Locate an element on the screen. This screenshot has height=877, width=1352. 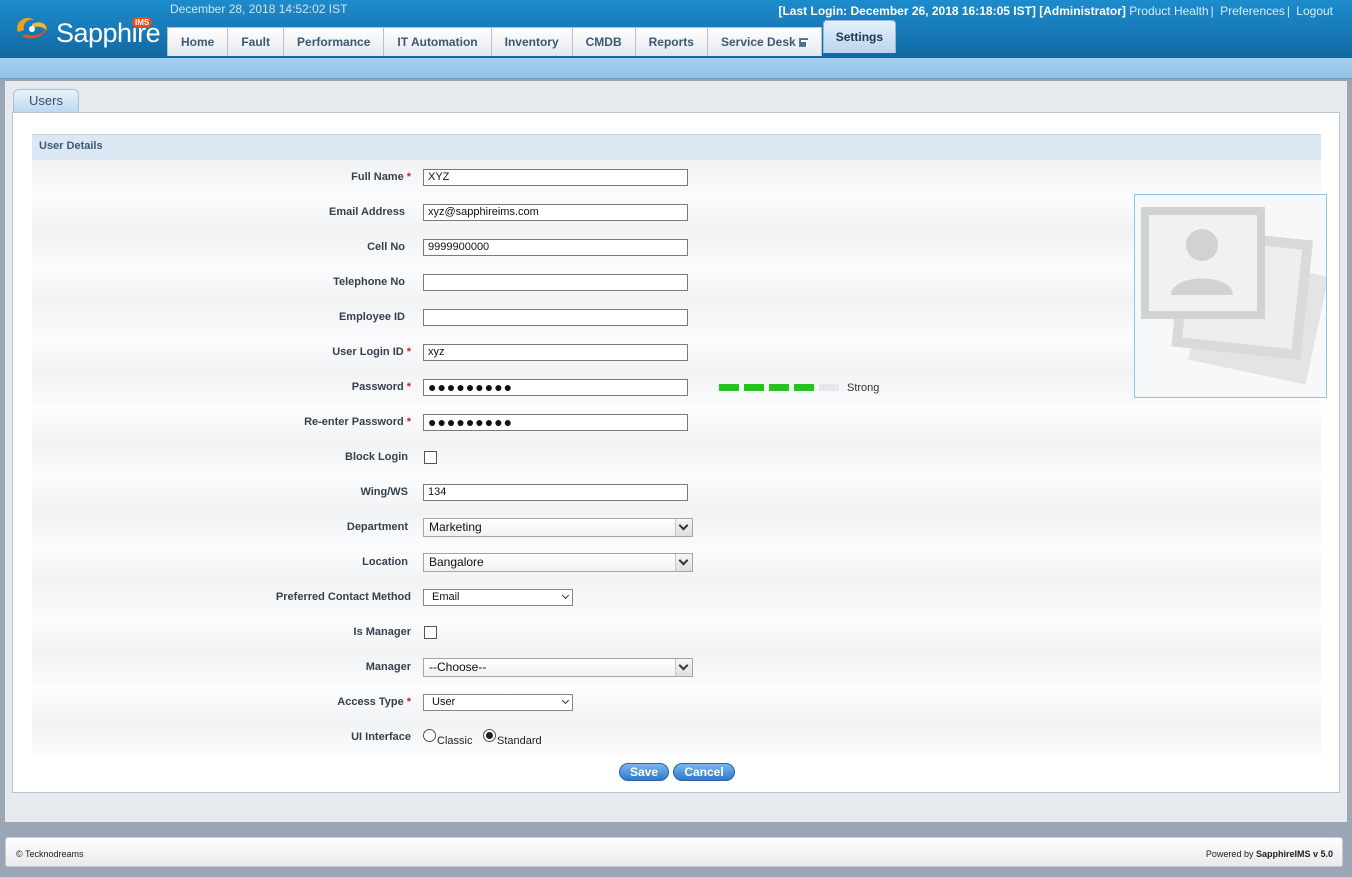
form-row-contact-method: Preferred Contact Method Email is located at coordinates (676, 597).